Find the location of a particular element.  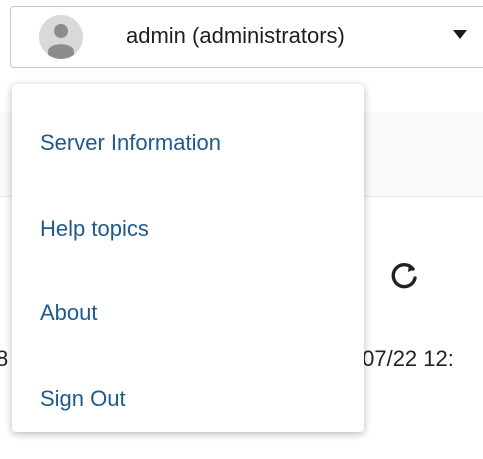

menu-item-server-information: Server Information is located at coordinates (188, 143).